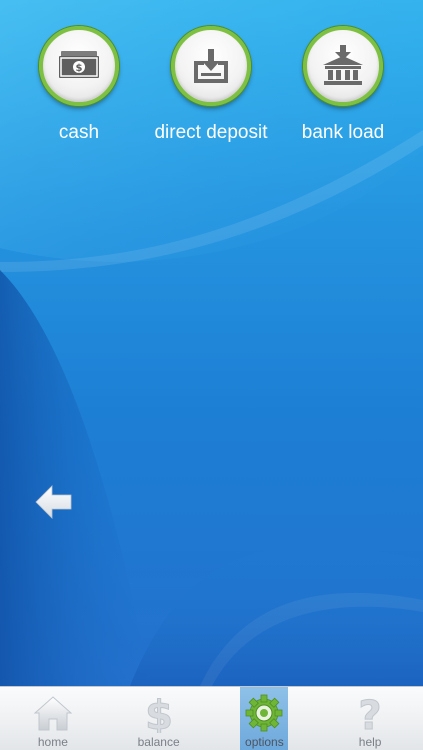 Image resolution: width=423 pixels, height=750 pixels. I want to click on tab-home-label: home, so click(52, 742).